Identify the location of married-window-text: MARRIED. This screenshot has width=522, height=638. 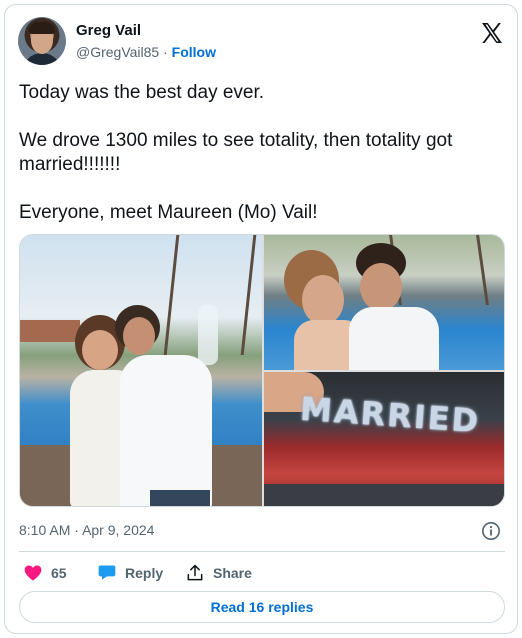
(390, 415).